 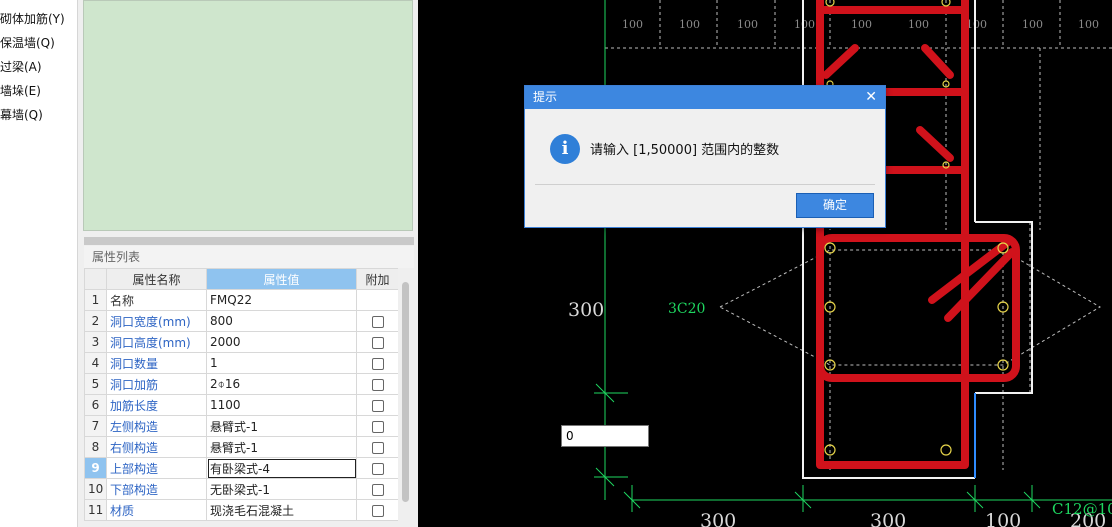 I want to click on property-value: 2000, so click(x=281, y=342).